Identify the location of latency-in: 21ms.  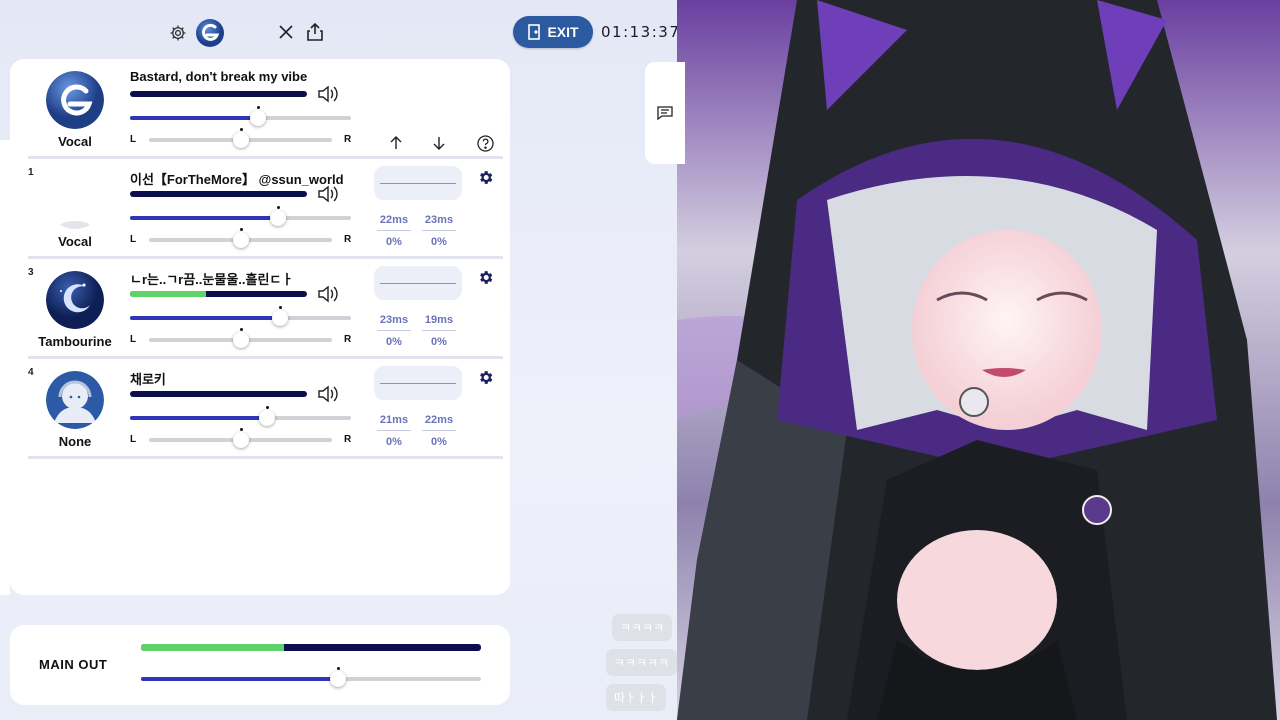
(394, 420).